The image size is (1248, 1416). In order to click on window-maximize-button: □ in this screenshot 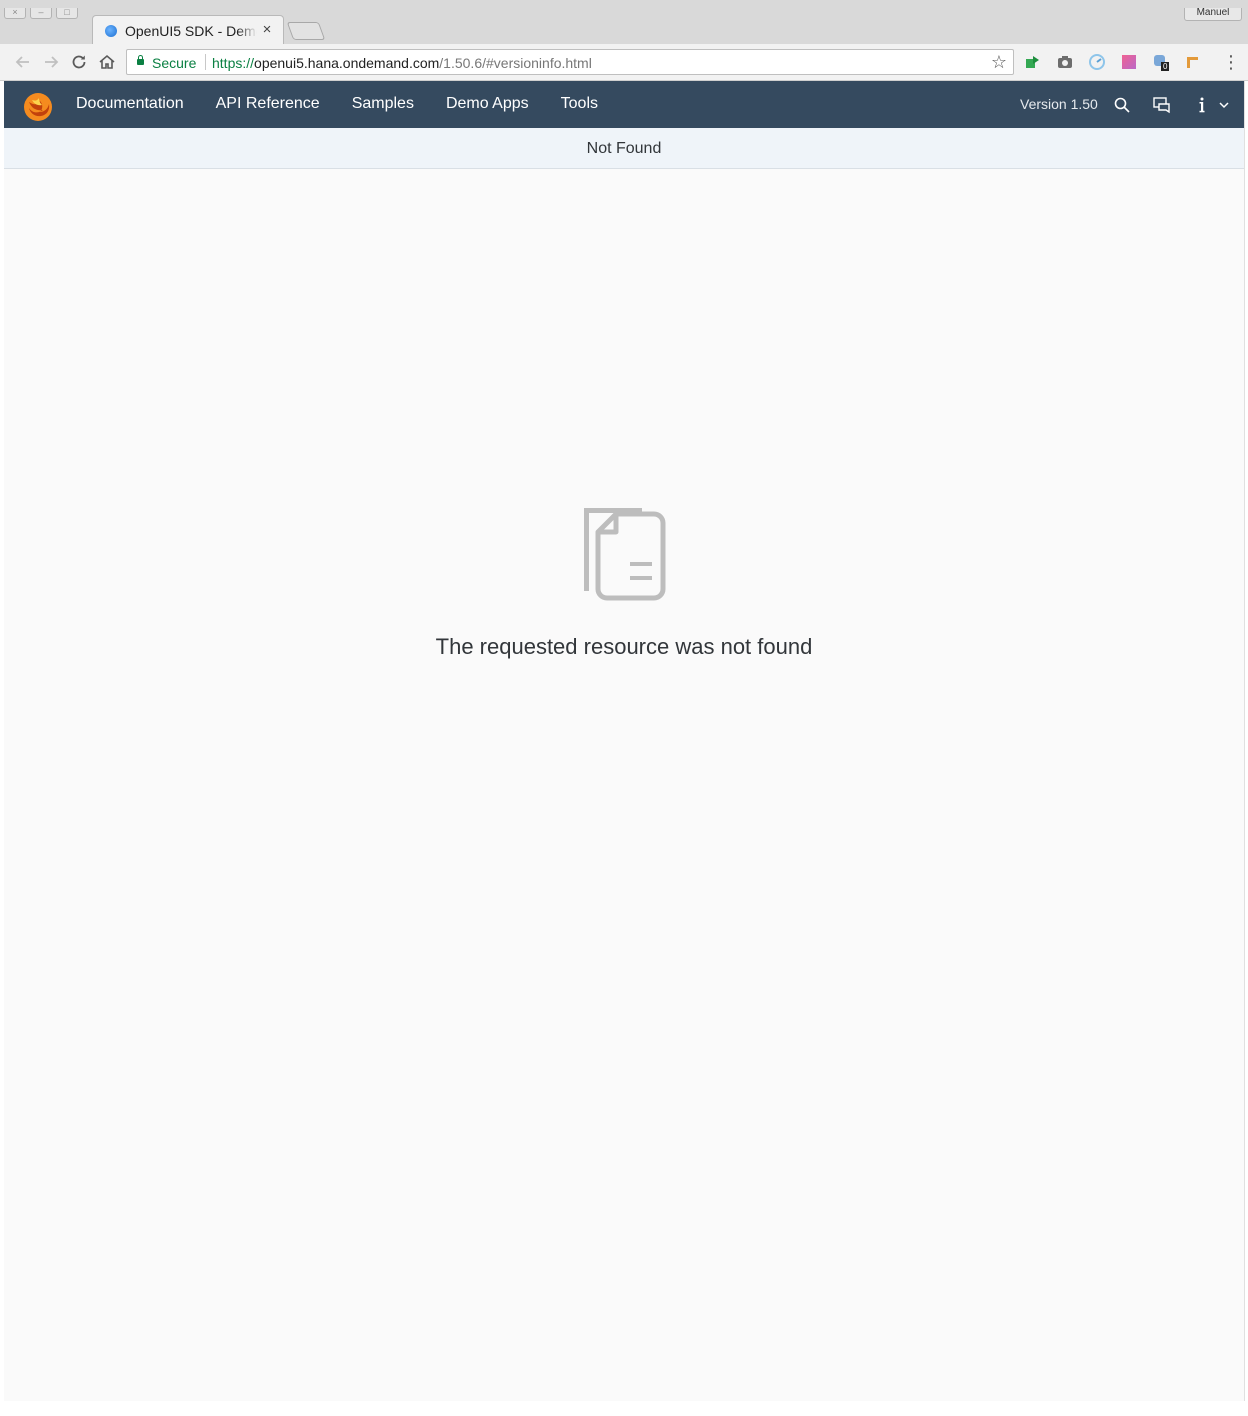, I will do `click(67, 13)`.